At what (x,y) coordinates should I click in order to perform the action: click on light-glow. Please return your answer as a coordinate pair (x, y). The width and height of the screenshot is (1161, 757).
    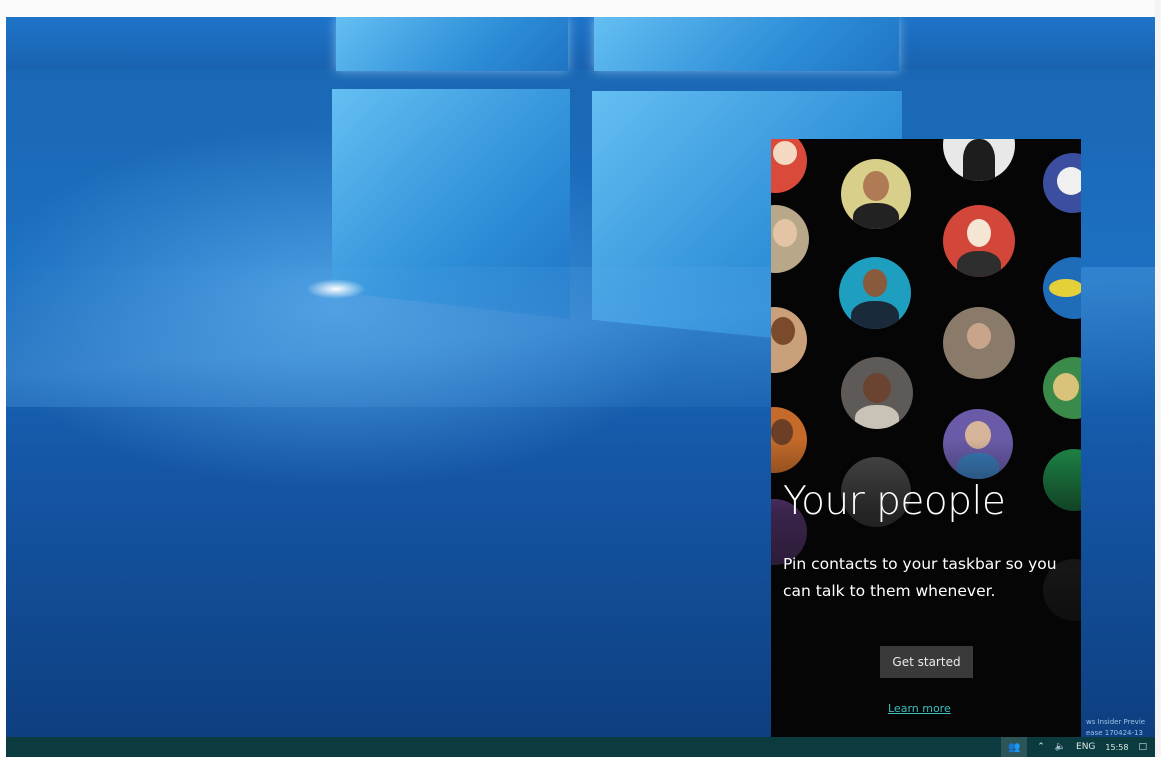
    Looking at the image, I should click on (336, 289).